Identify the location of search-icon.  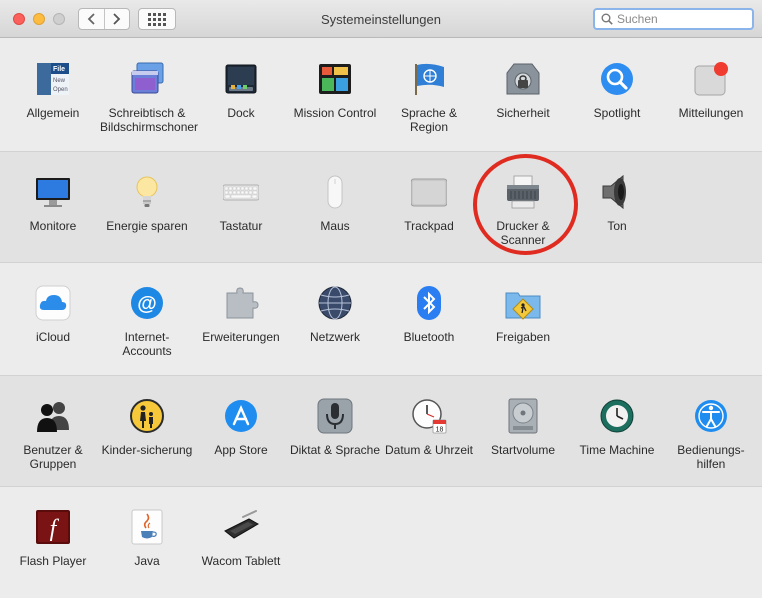
(607, 19).